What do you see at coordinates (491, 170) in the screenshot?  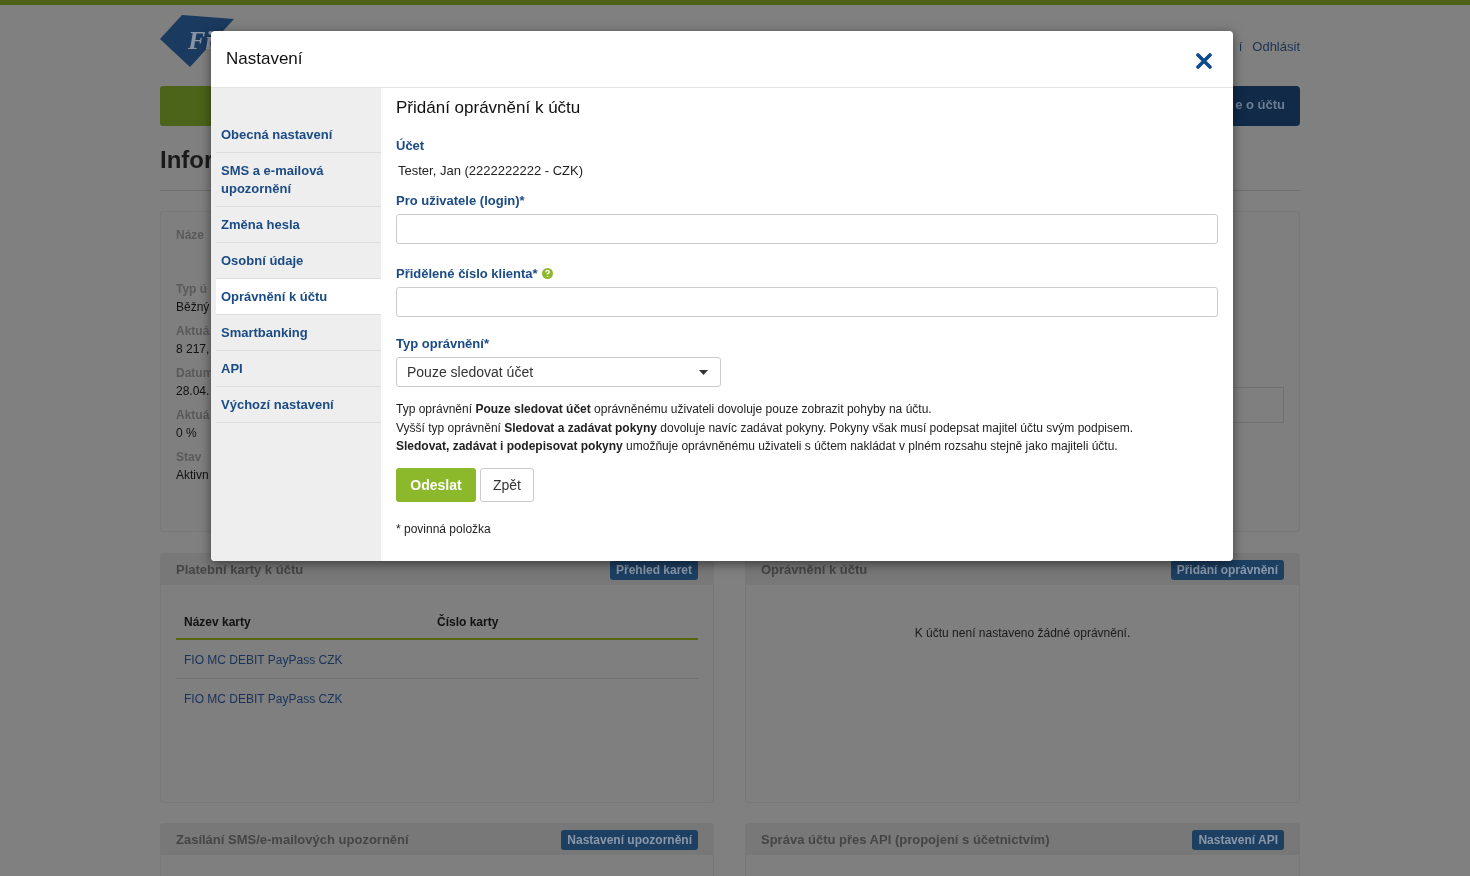 I see `account-value: Tester, Jan (2222222222 - CZK)` at bounding box center [491, 170].